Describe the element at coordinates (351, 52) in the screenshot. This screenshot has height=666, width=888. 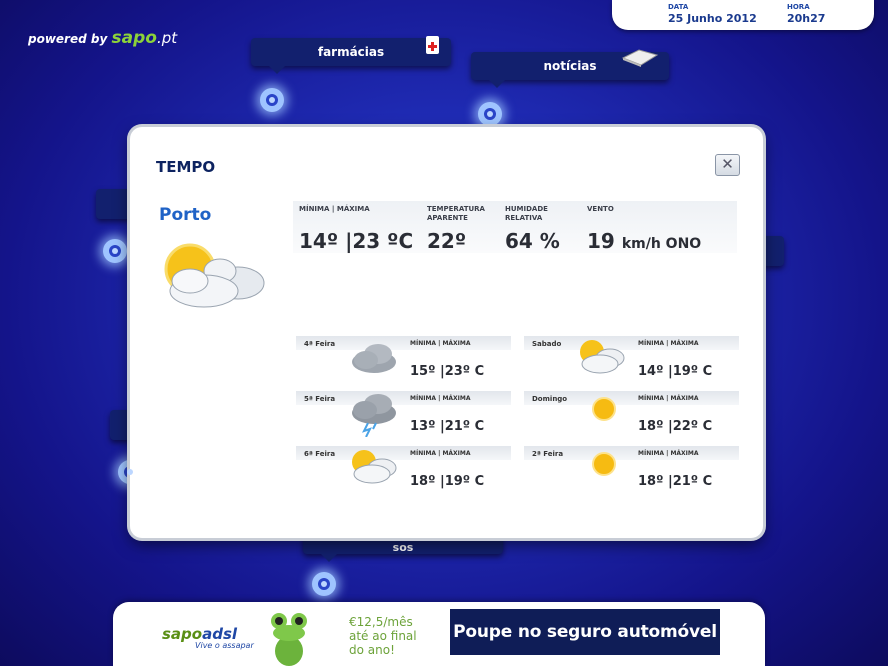
I see `nav-tab-farmacias-label: farmácias` at that location.